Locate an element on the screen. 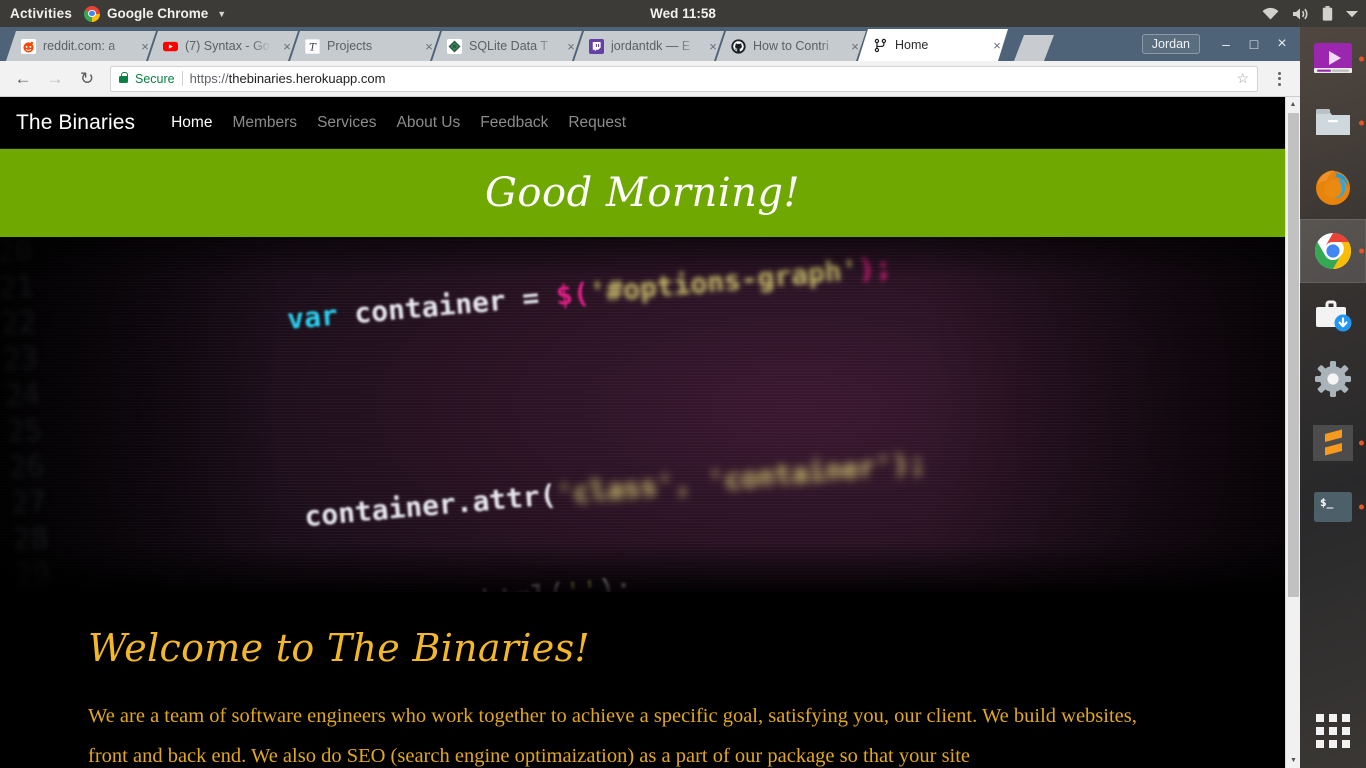 Image resolution: width=1366 pixels, height=768 pixels. firefox-icon is located at coordinates (1333, 187).